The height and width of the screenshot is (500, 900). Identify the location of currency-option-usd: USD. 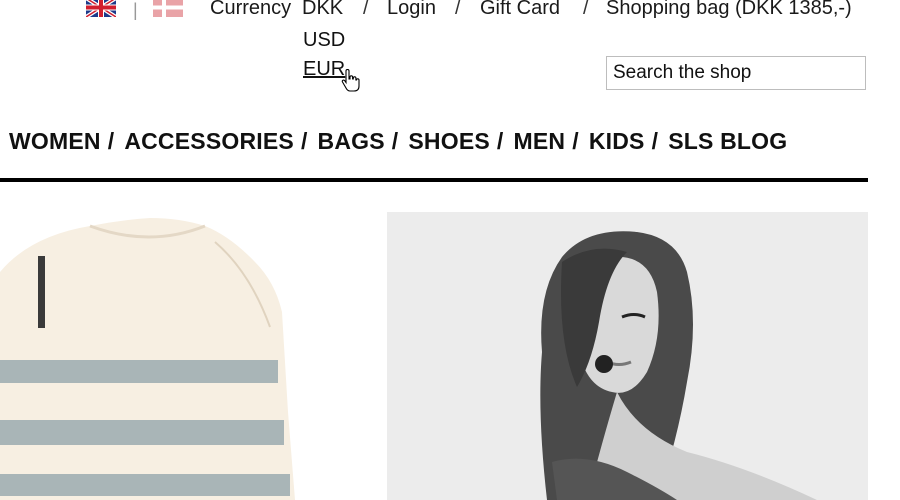
(324, 40).